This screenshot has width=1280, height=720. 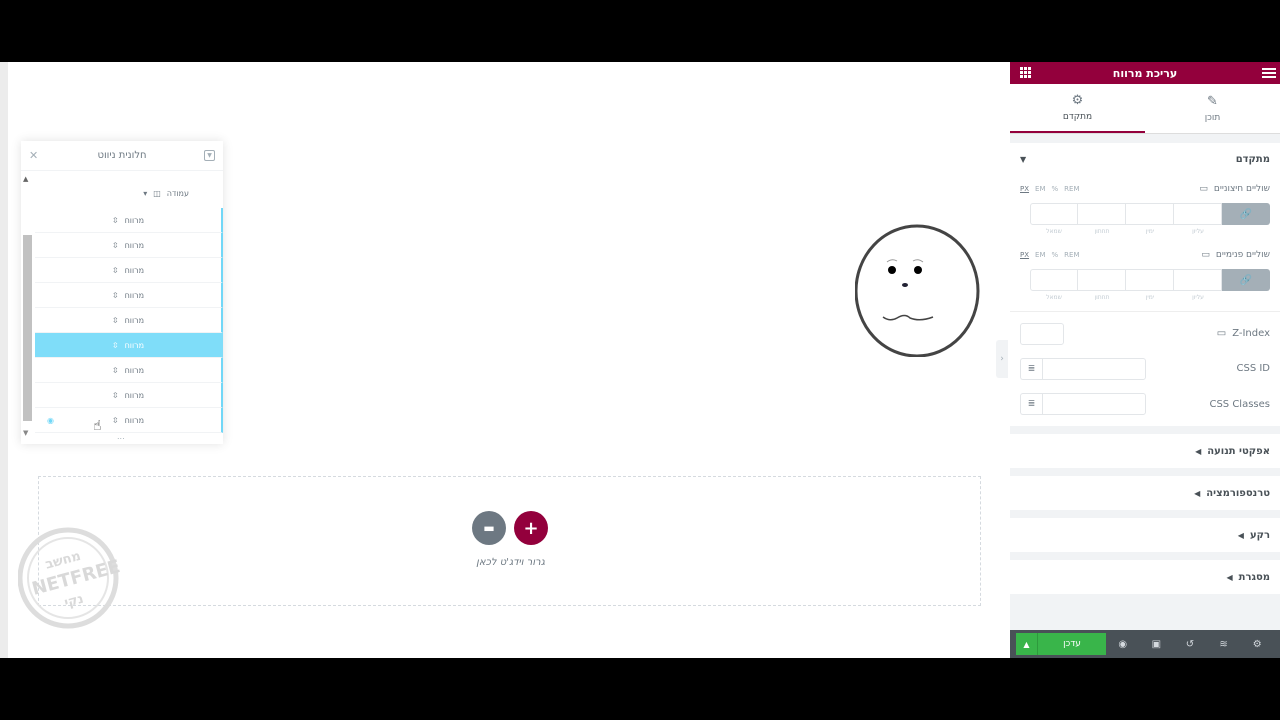 I want to click on z-index-row: Z-Index ▭, so click(x=1145, y=333).